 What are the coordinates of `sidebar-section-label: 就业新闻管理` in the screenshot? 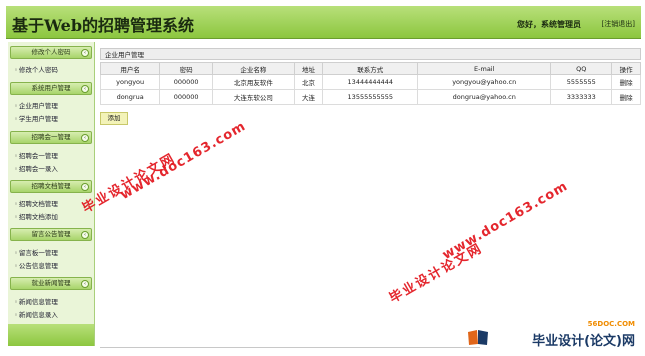 It's located at (51, 283).